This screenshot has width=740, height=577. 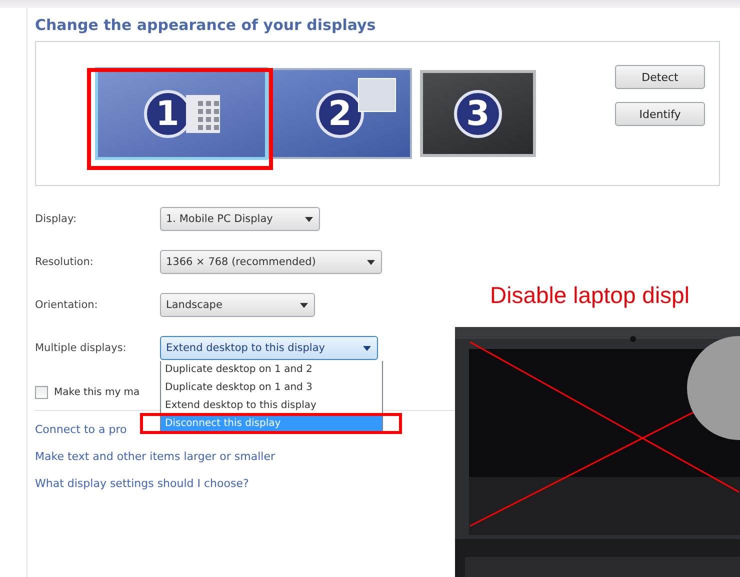 I want to click on annotation-caption: Disable laptop displ, so click(x=590, y=295).